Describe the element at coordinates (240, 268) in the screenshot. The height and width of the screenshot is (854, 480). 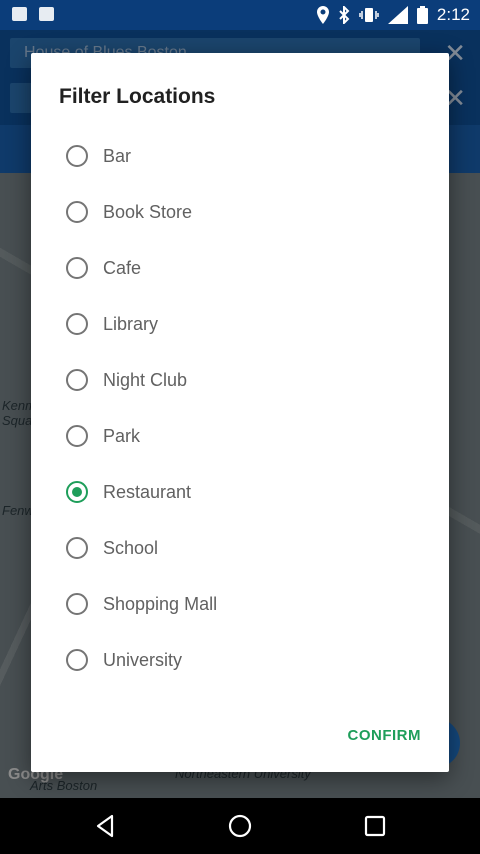
I see `option-cafe: Cafe` at that location.